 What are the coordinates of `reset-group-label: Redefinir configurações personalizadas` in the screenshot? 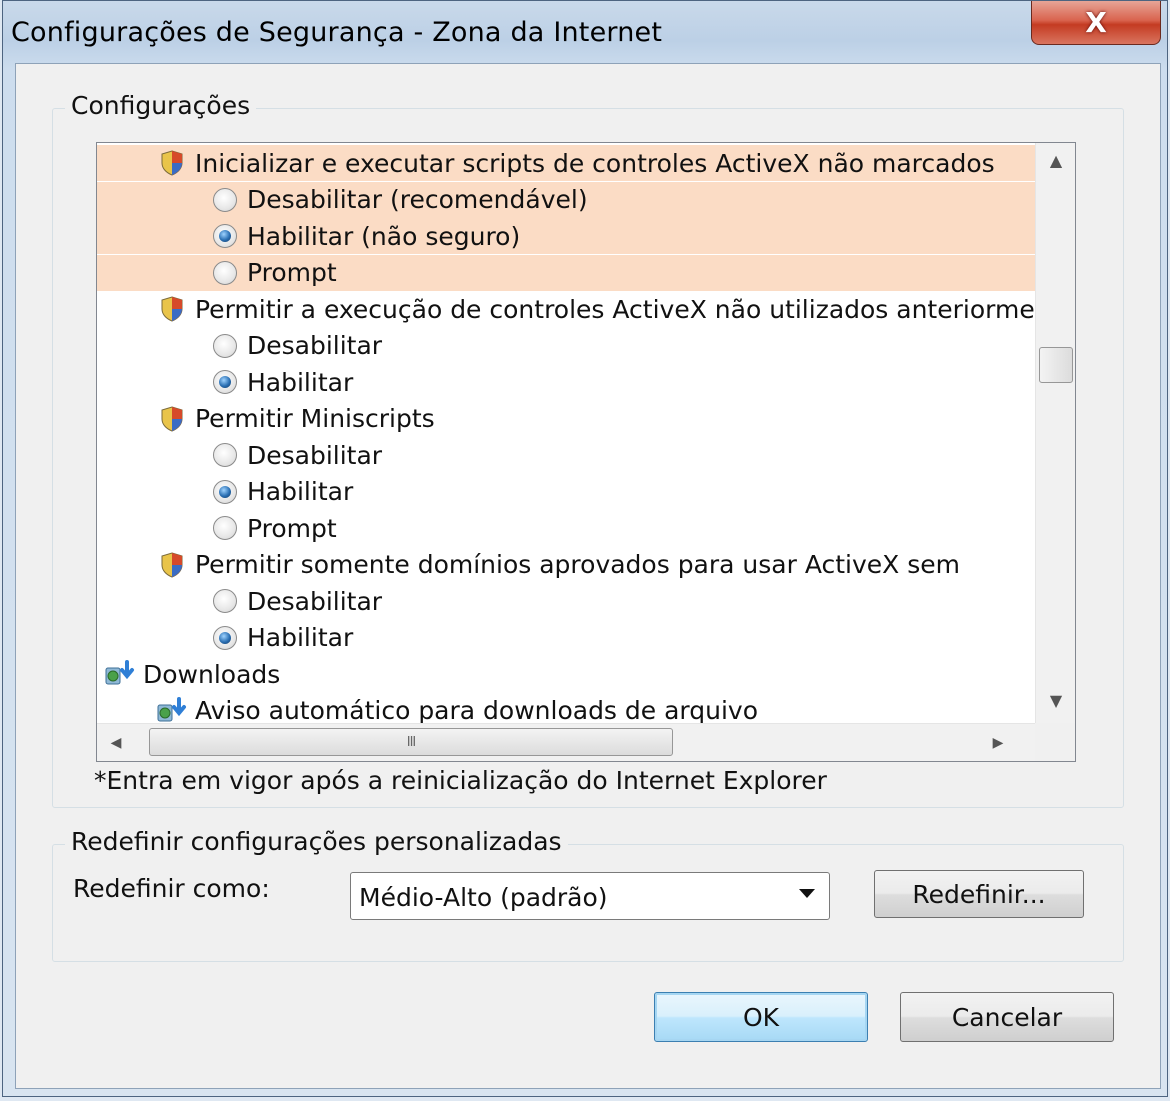 It's located at (316, 841).